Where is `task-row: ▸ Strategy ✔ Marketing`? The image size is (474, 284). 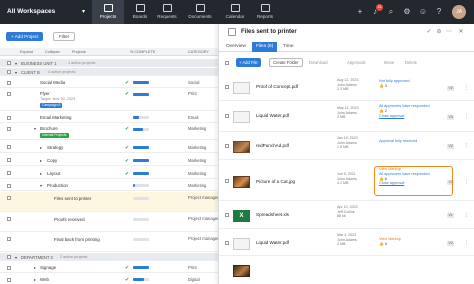
task-row: ▸ Strategy ✔ Marketing is located at coordinates (109, 147).